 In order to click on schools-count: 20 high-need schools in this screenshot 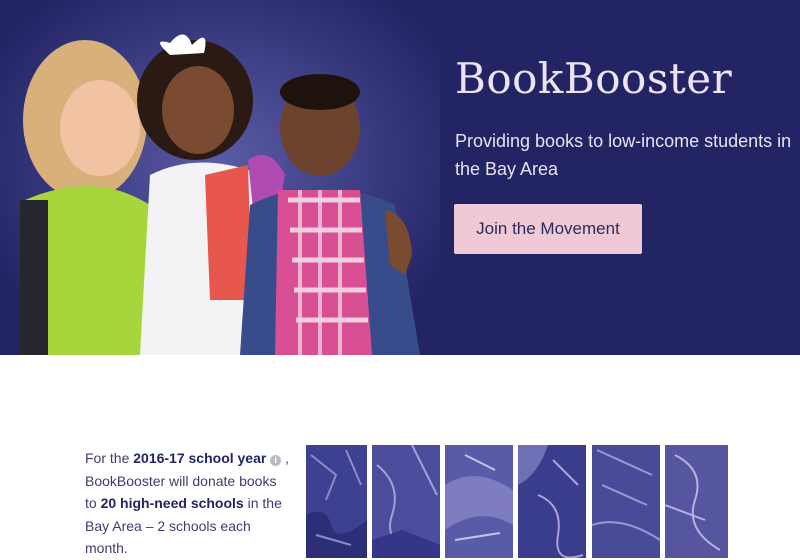, I will do `click(172, 503)`.